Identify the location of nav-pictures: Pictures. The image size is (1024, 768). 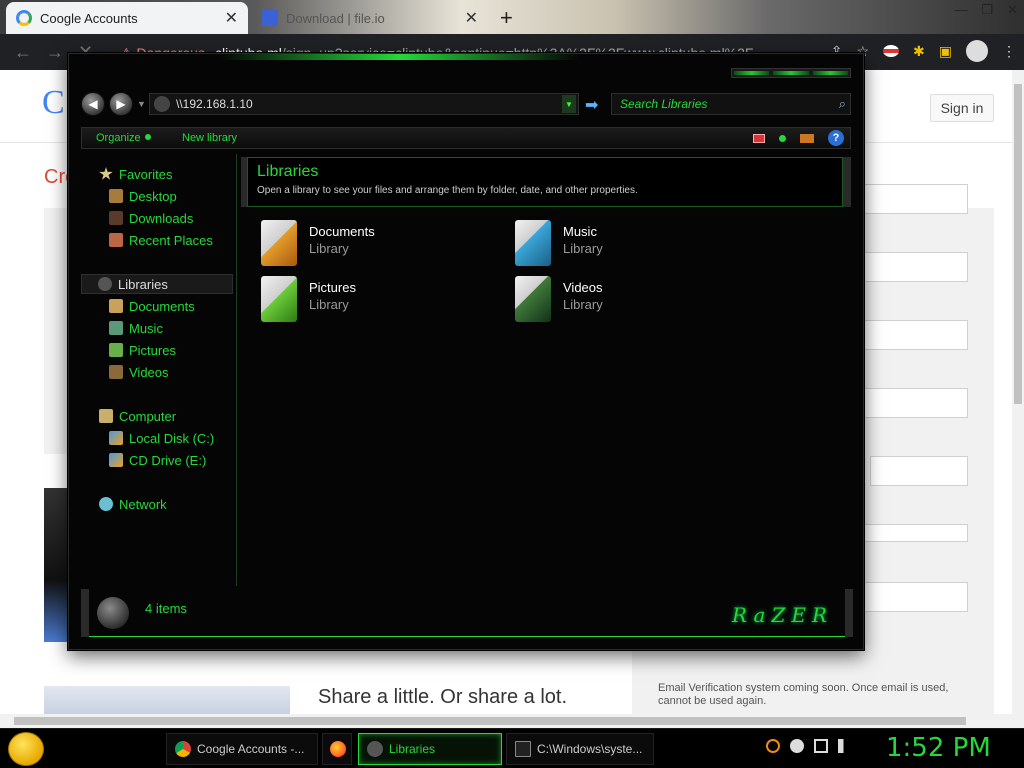
(142, 350).